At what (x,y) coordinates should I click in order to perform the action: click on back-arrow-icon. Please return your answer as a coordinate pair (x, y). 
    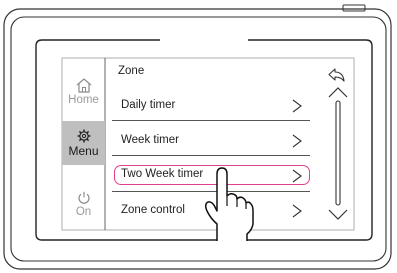
    Looking at the image, I should click on (337, 75).